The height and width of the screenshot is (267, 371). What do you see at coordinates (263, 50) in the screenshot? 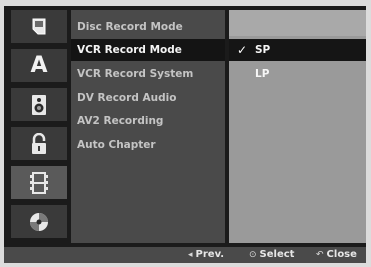
I see `option-label: SP` at bounding box center [263, 50].